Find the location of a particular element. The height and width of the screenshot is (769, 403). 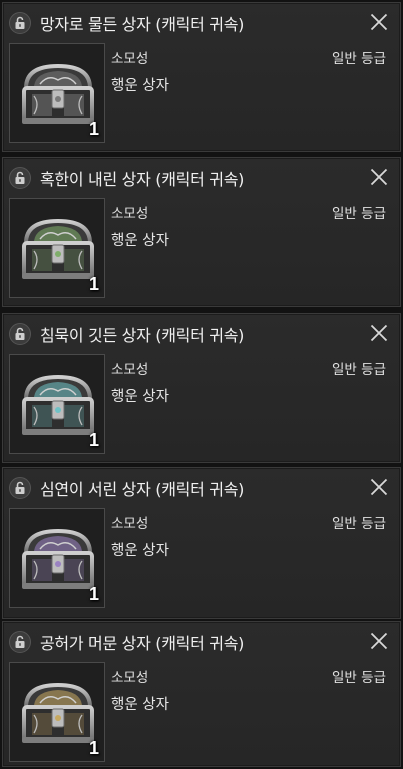

card-header: 망자로 물든 상자 (캐릭터 귀속) is located at coordinates (201, 22).